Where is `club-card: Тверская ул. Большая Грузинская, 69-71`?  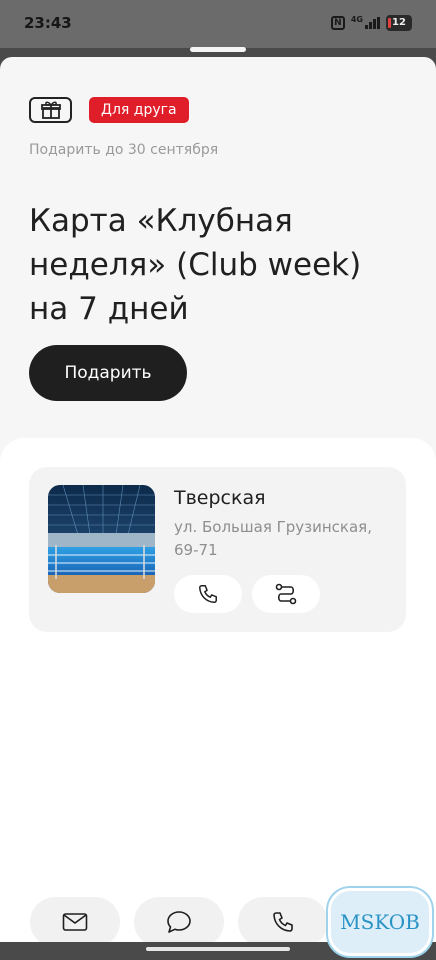
club-card: Тверская ул. Большая Грузинская, 69-71 is located at coordinates (217, 549).